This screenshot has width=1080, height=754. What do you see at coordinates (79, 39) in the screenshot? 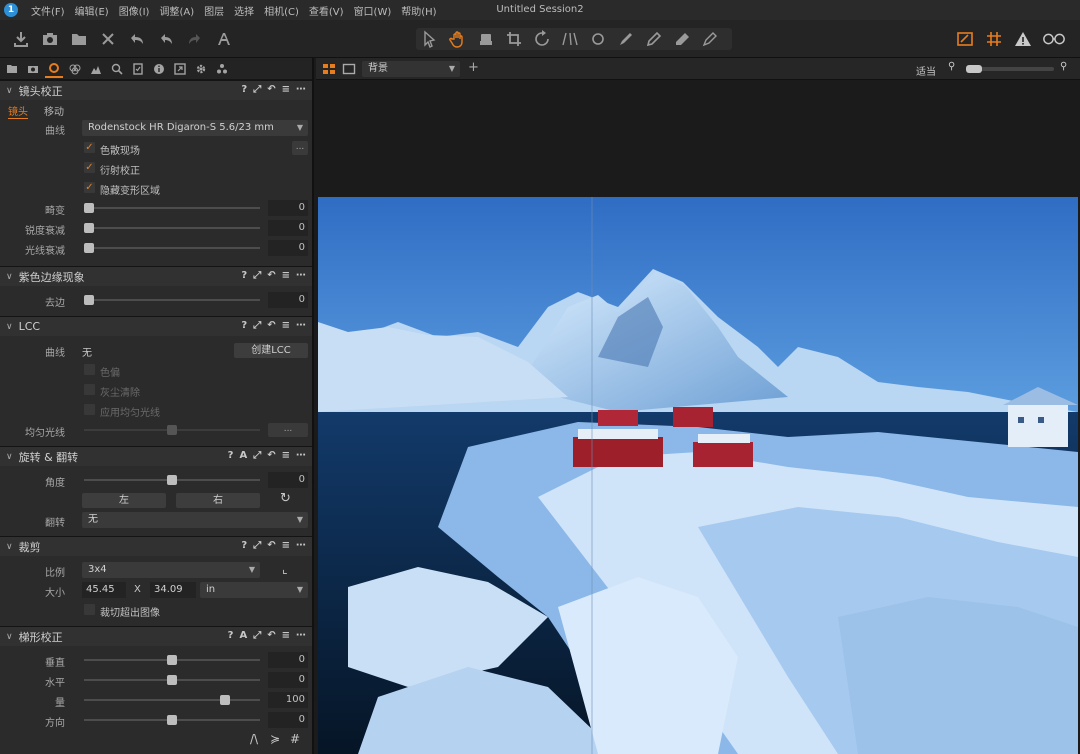
I see `folder-icon` at bounding box center [79, 39].